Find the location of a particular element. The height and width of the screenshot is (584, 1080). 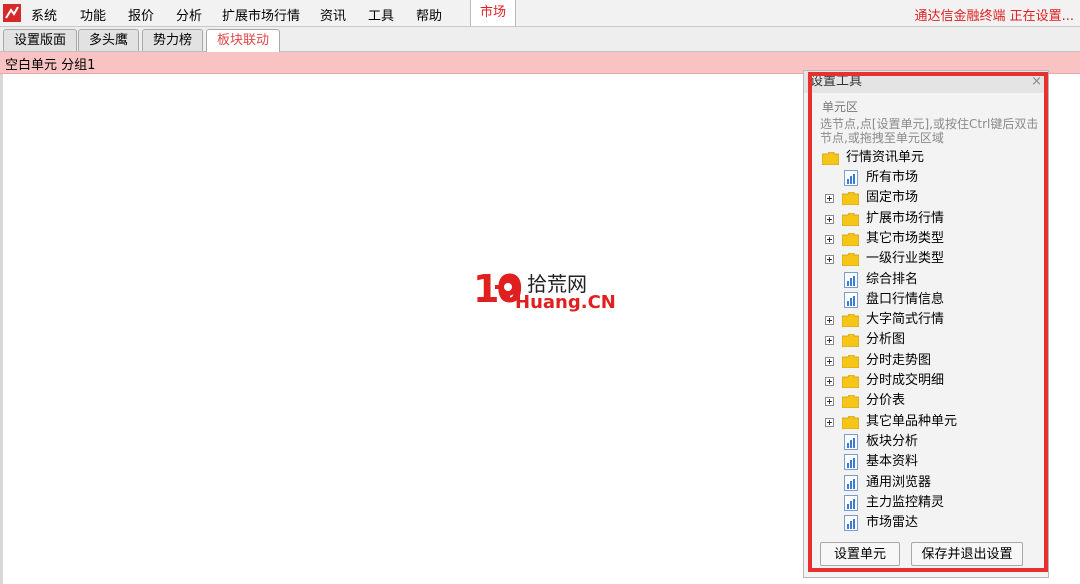

tree-item: 分价表 is located at coordinates (930, 401).